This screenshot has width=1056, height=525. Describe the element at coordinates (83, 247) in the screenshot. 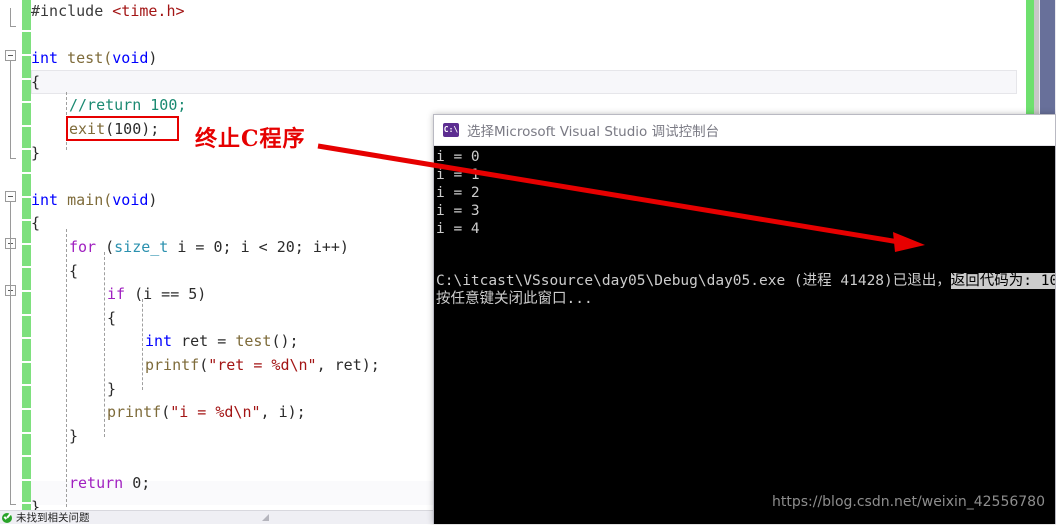

I see `code-token: for` at that location.